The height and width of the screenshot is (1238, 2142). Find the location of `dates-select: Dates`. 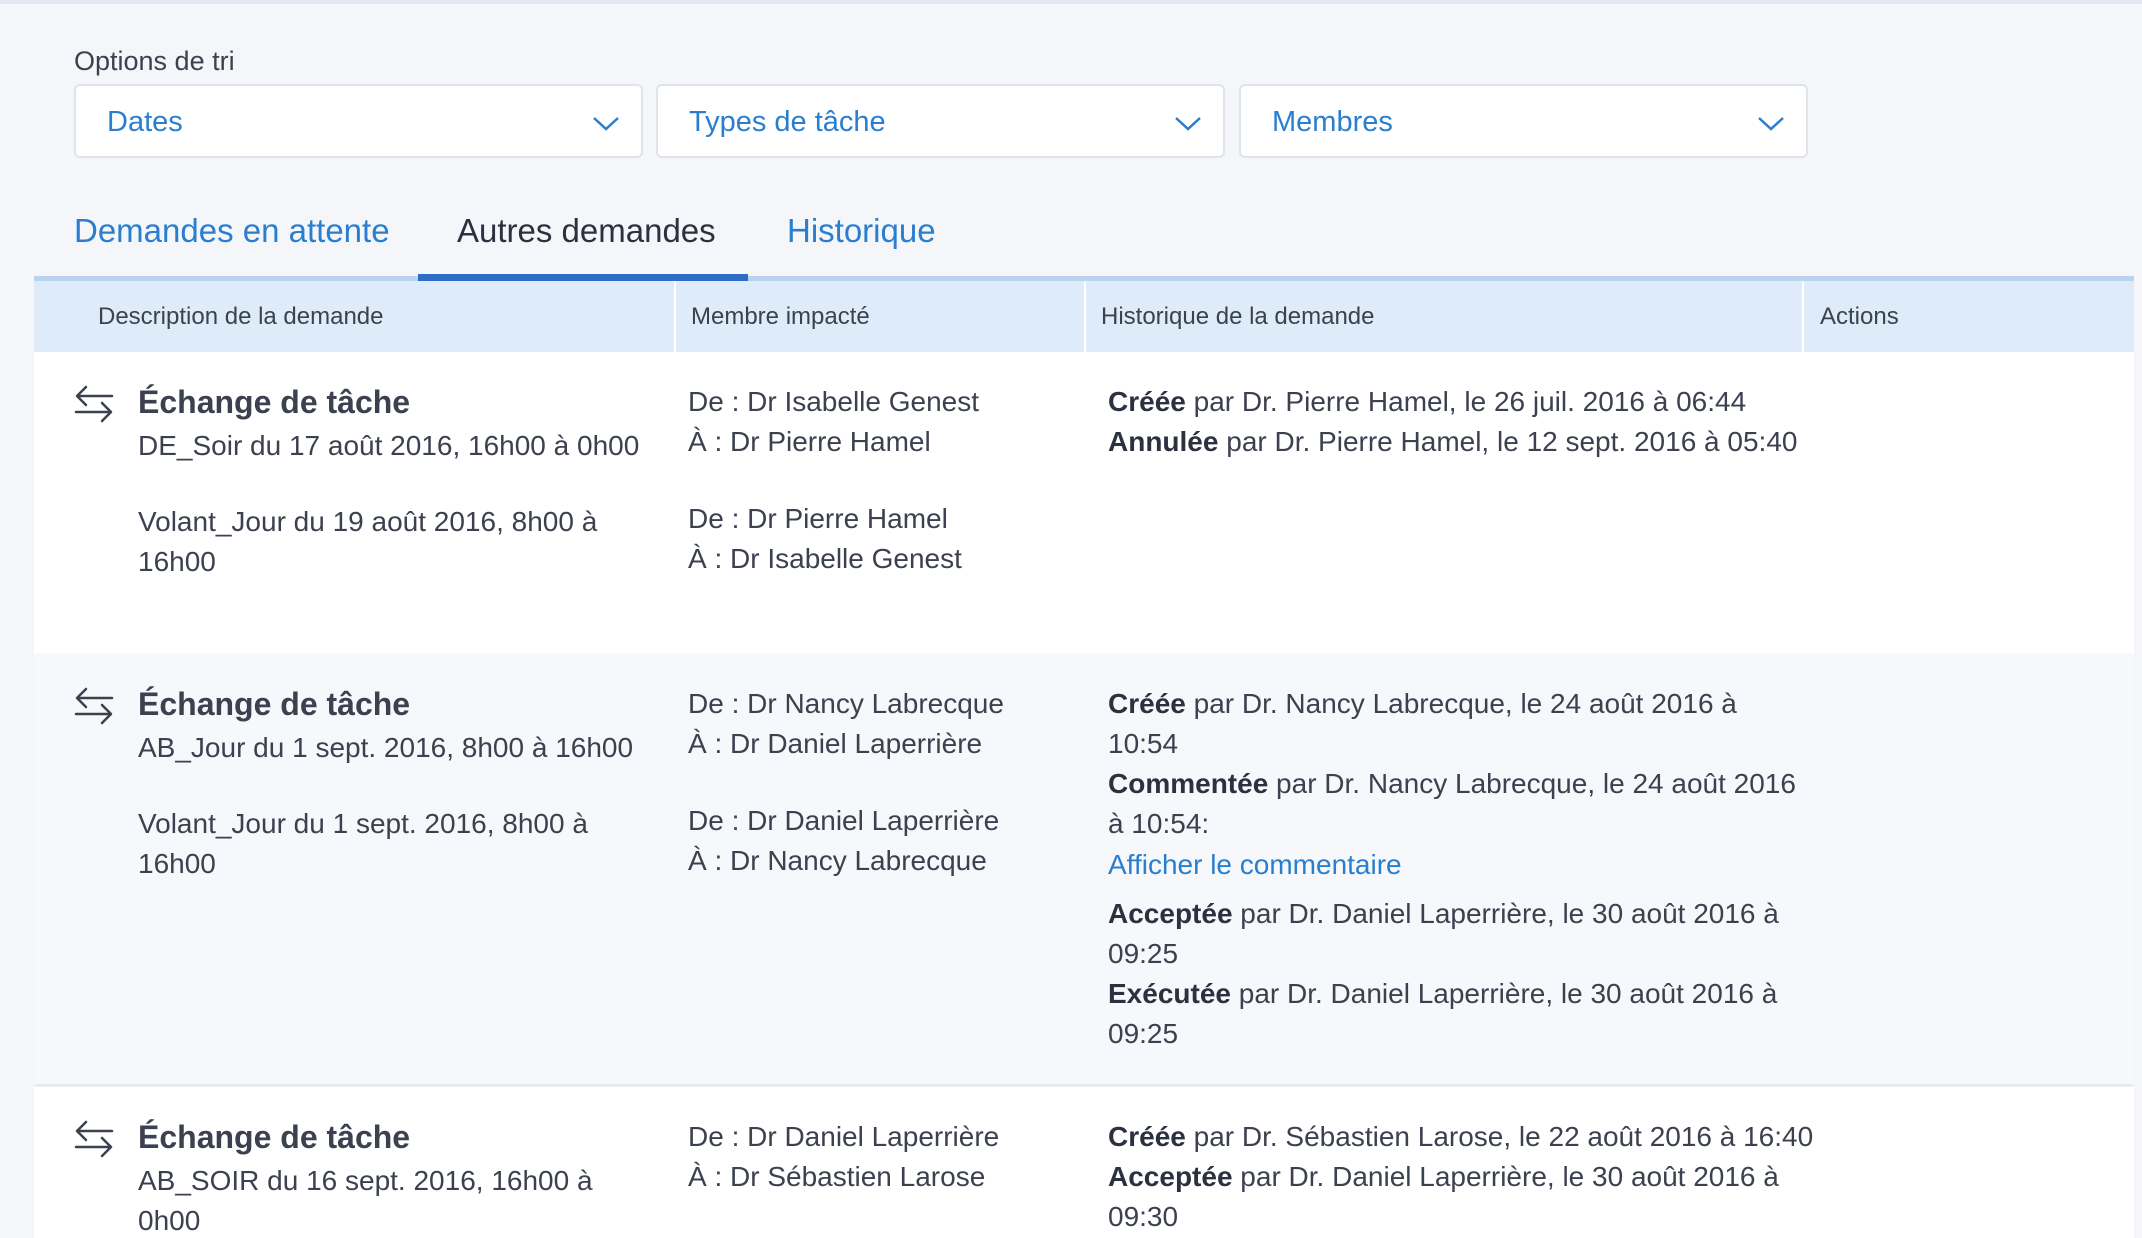

dates-select: Dates is located at coordinates (358, 121).